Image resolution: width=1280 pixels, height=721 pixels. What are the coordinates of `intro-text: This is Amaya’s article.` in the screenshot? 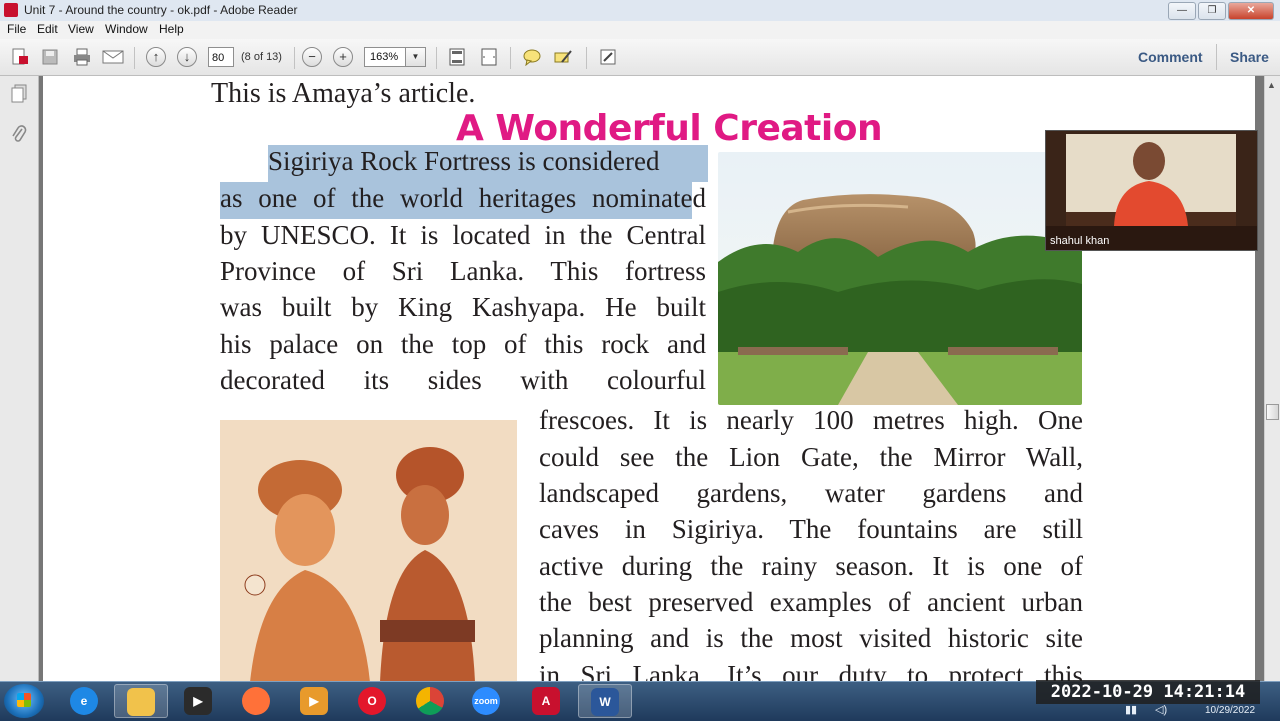 It's located at (343, 93).